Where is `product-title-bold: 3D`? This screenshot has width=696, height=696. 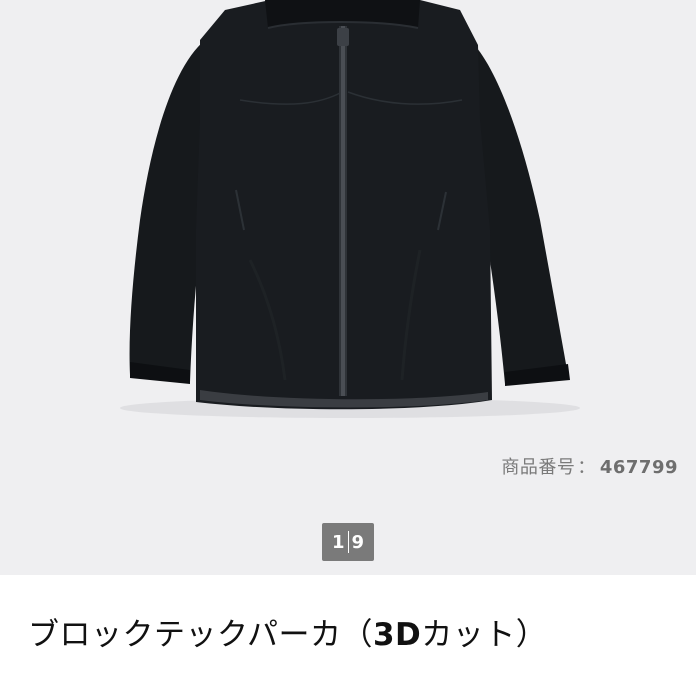
product-title-bold: 3D is located at coordinates (397, 635).